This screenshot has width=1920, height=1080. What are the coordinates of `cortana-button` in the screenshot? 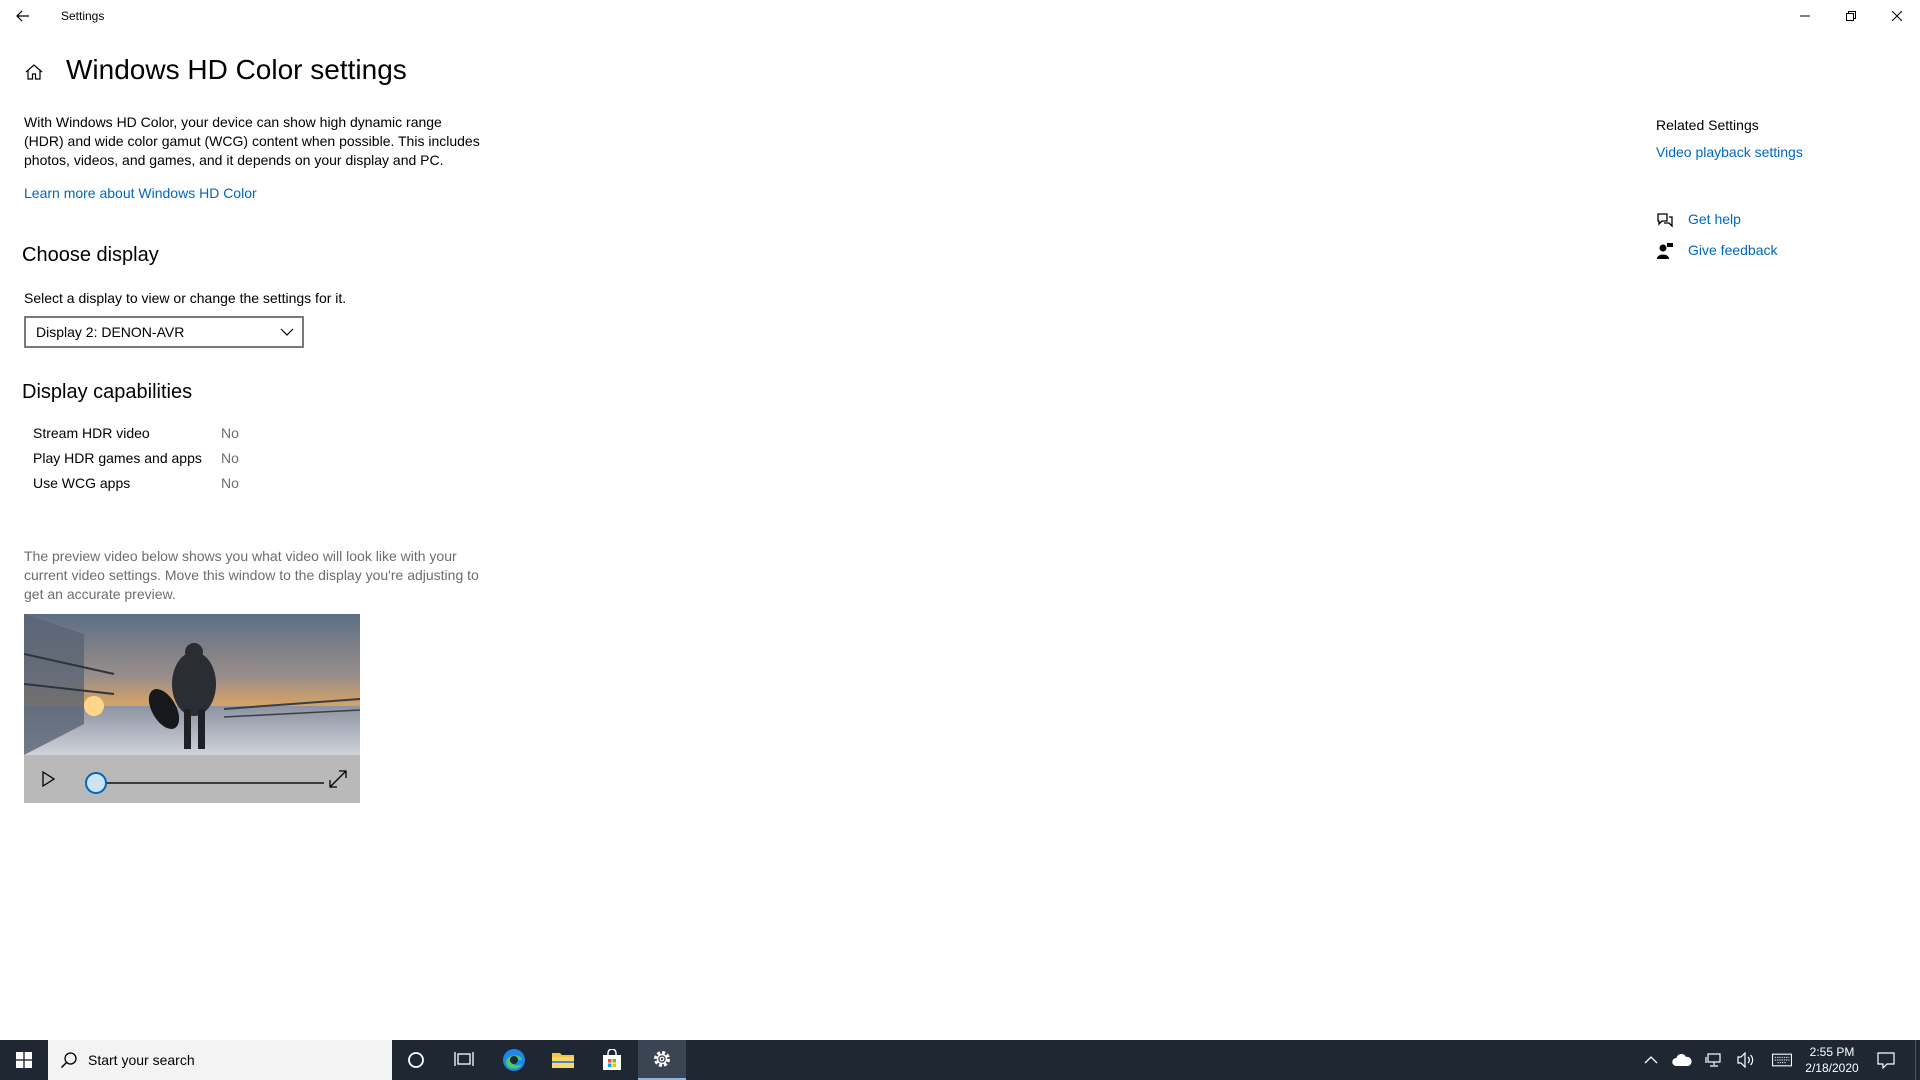 It's located at (416, 1060).